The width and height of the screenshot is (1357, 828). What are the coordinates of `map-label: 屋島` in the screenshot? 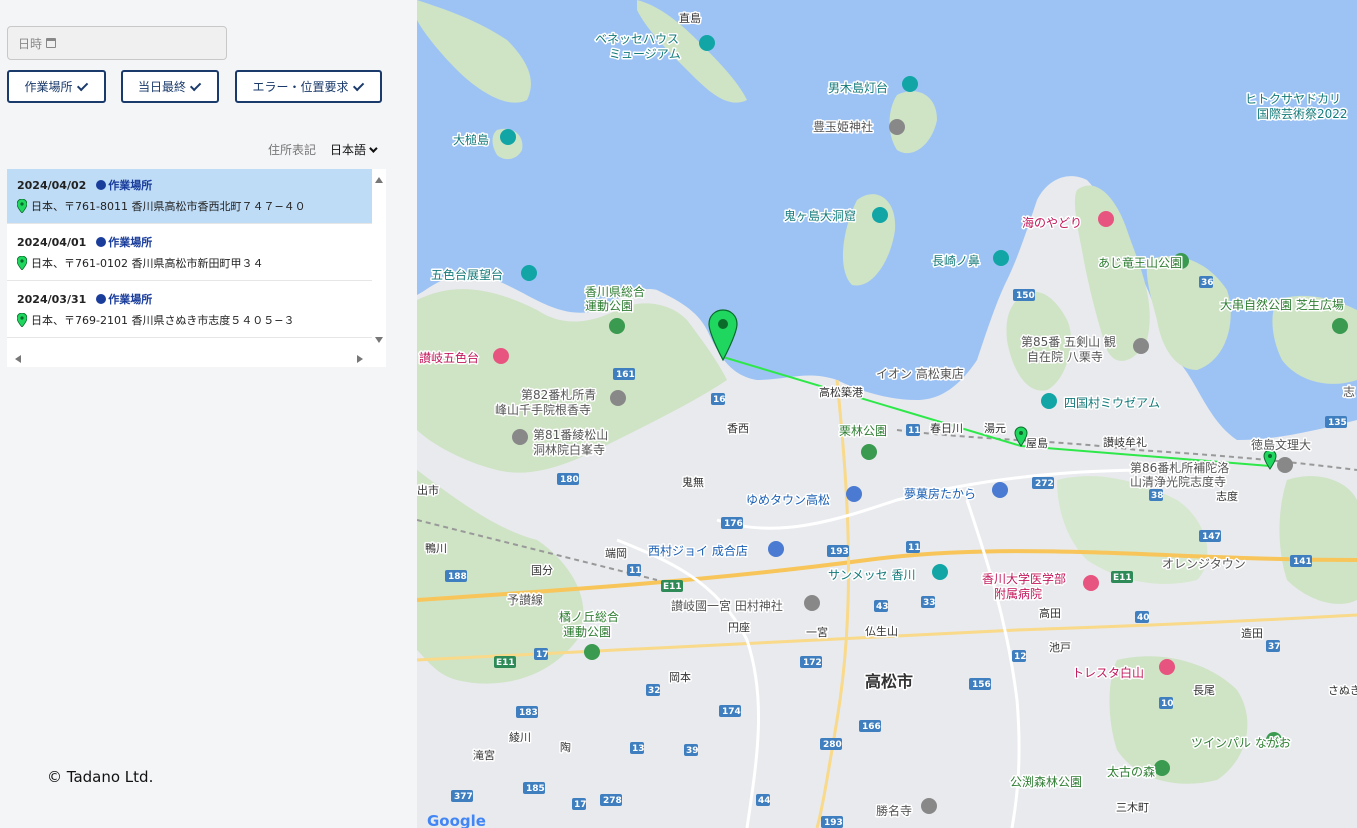 It's located at (1037, 443).